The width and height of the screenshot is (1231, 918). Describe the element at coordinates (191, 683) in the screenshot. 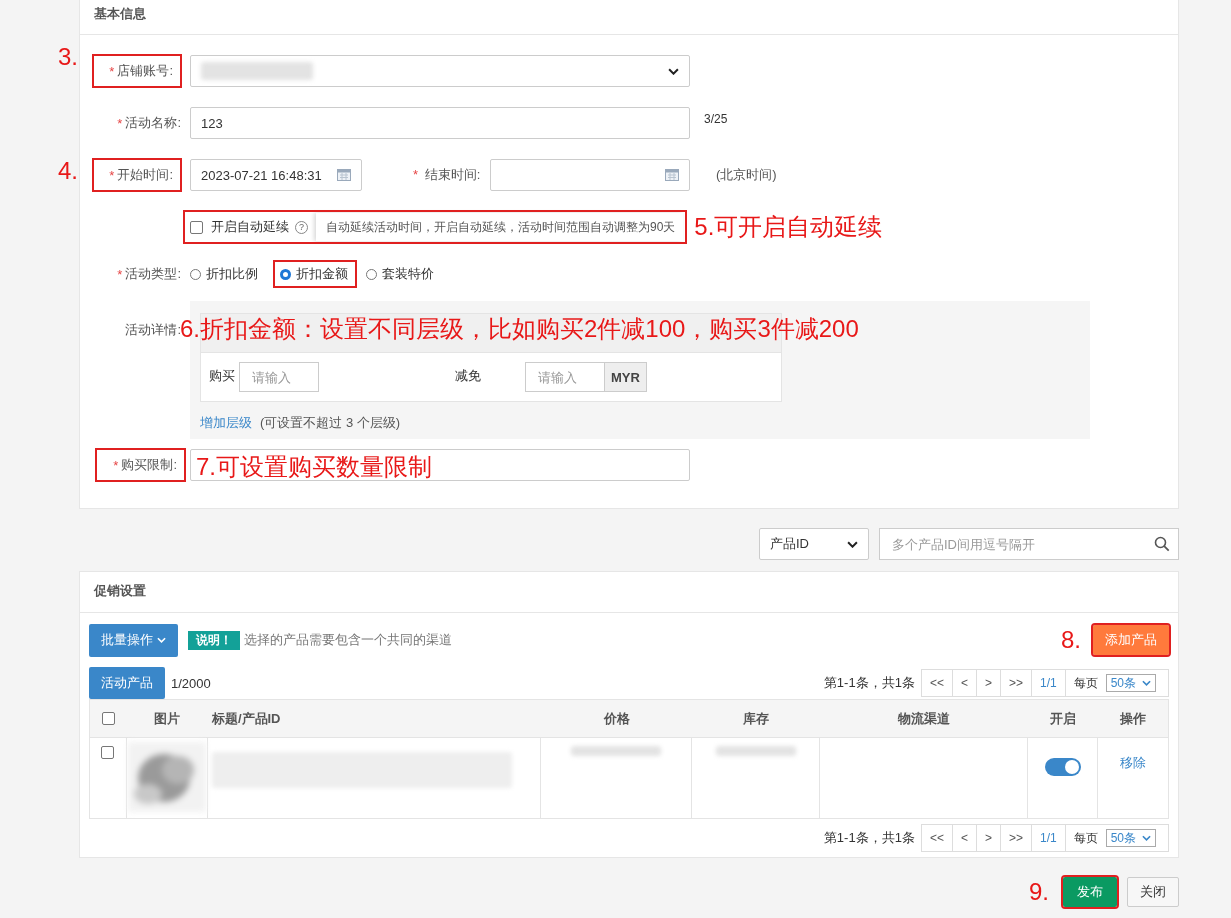

I see `product-count: 1/2000` at that location.